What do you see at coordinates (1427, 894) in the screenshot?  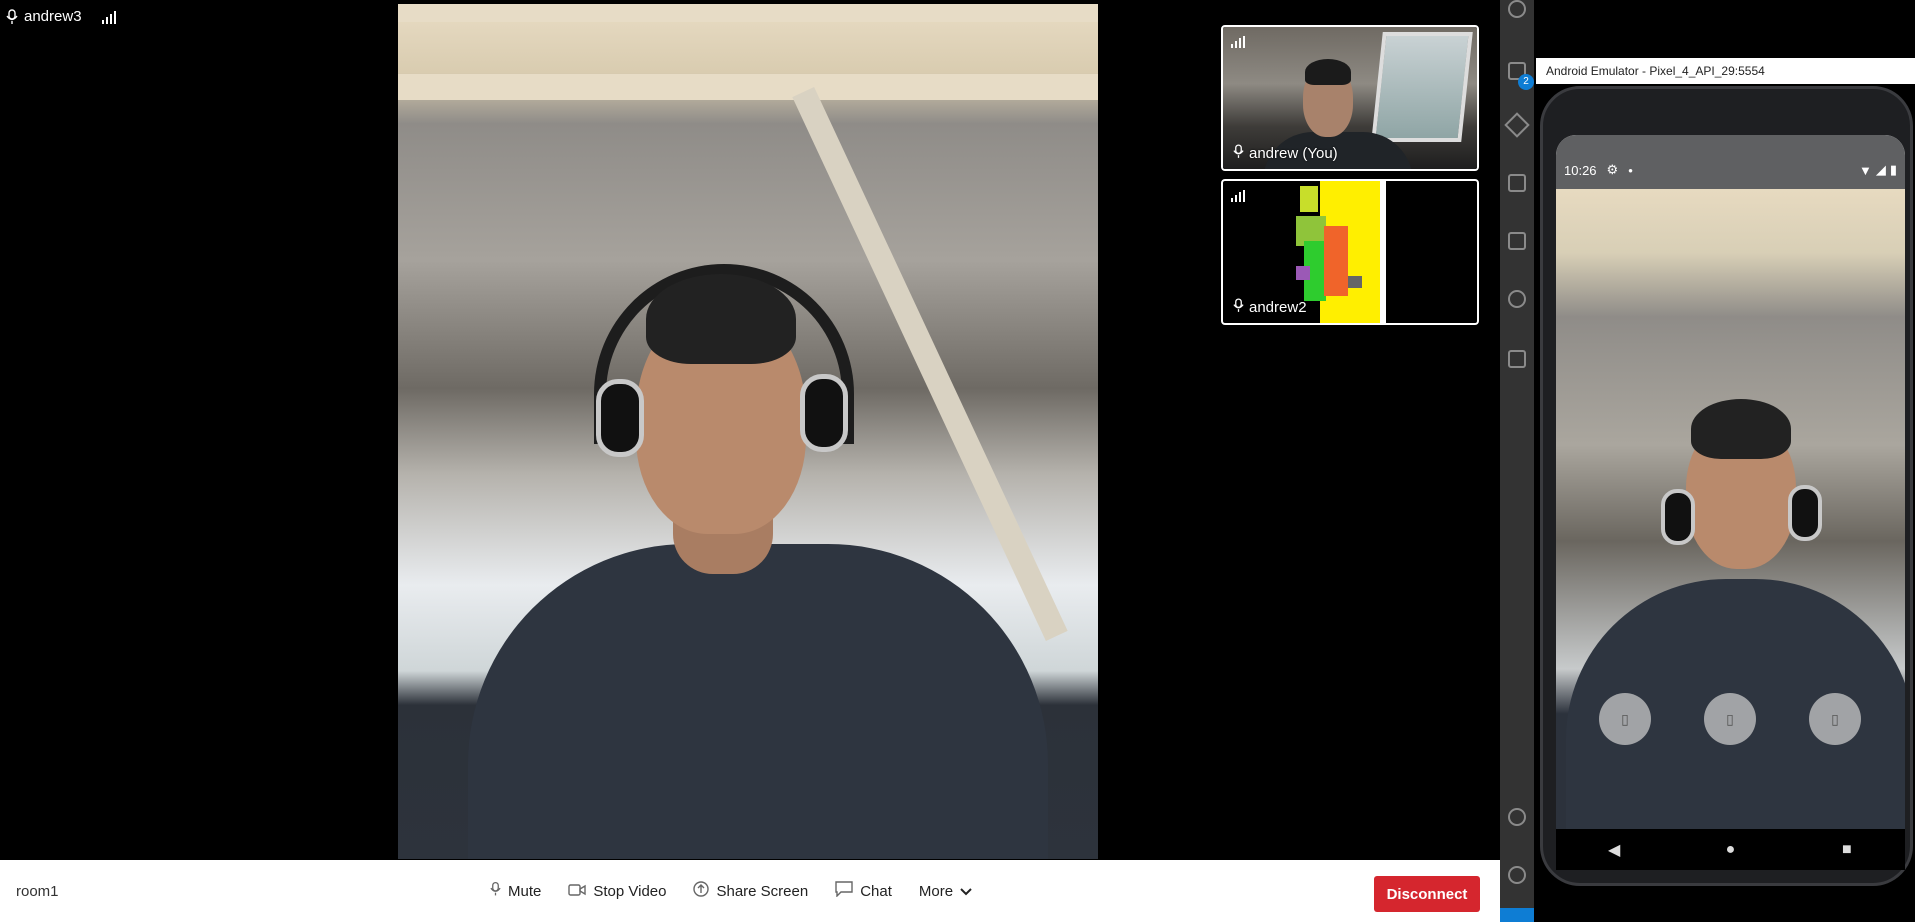 I see `disconnect-button: Disconnect` at bounding box center [1427, 894].